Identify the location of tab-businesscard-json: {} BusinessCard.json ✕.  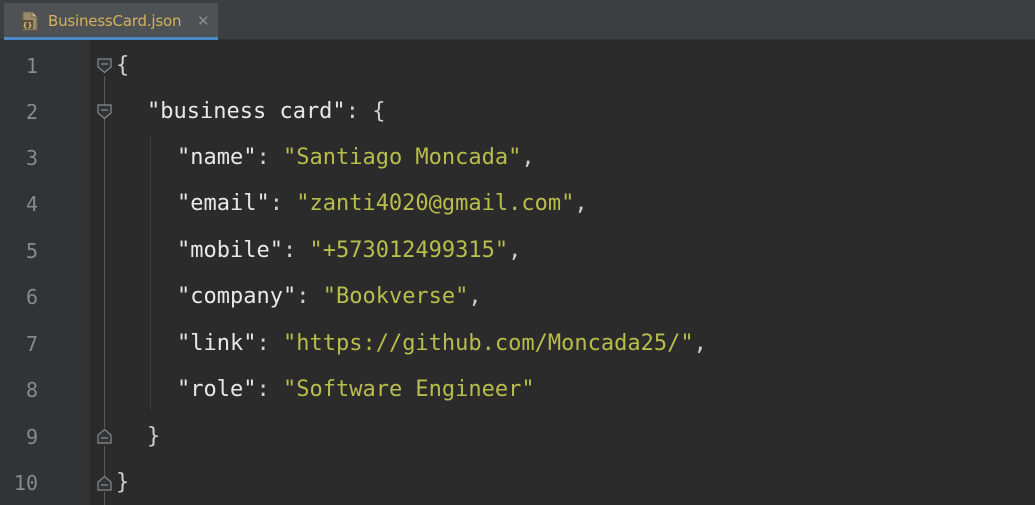
(111, 21).